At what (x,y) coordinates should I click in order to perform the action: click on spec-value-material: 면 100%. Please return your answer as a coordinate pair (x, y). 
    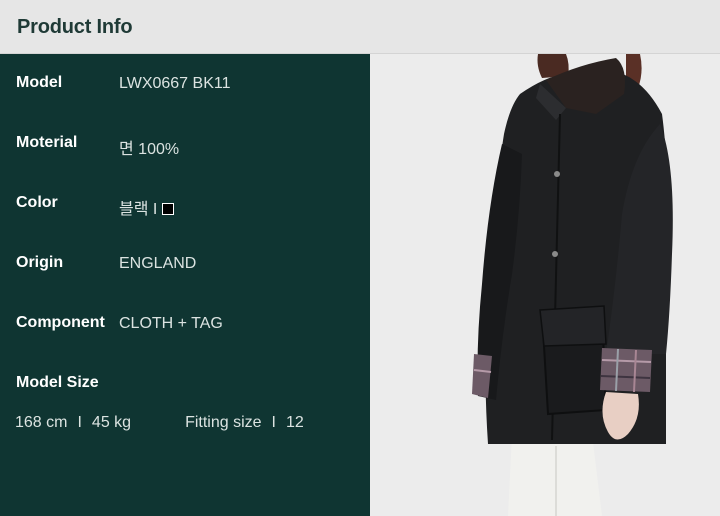
    Looking at the image, I should click on (149, 149).